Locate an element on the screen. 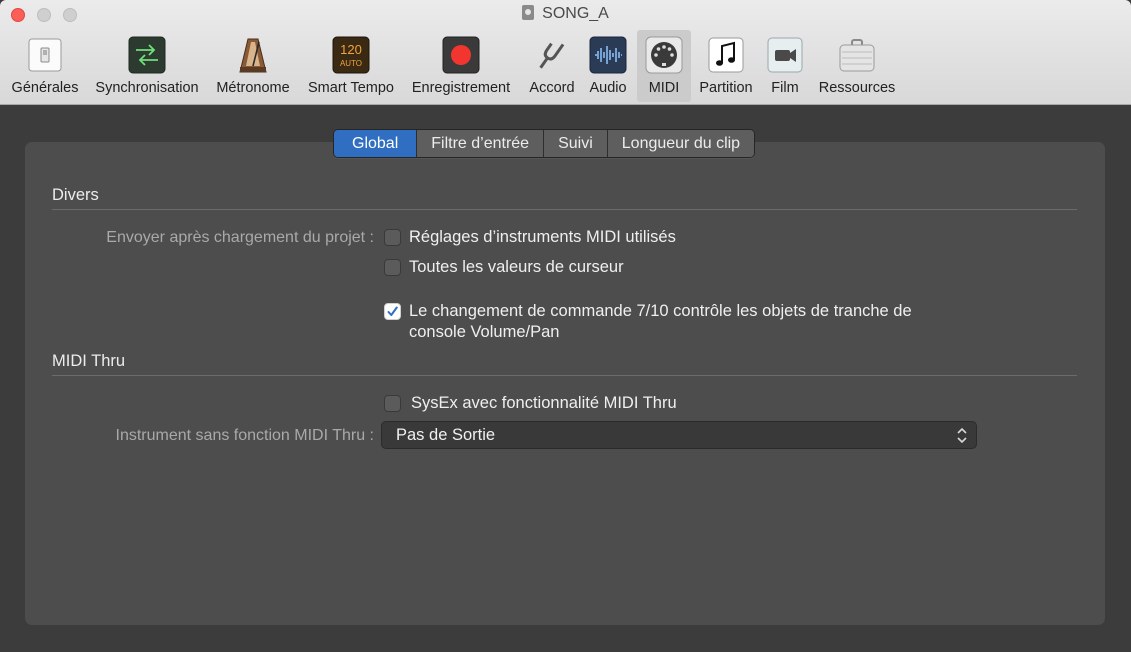 This screenshot has width=1131, height=652. toolbar-item-enregistrement: Enregistrement is located at coordinates (461, 66).